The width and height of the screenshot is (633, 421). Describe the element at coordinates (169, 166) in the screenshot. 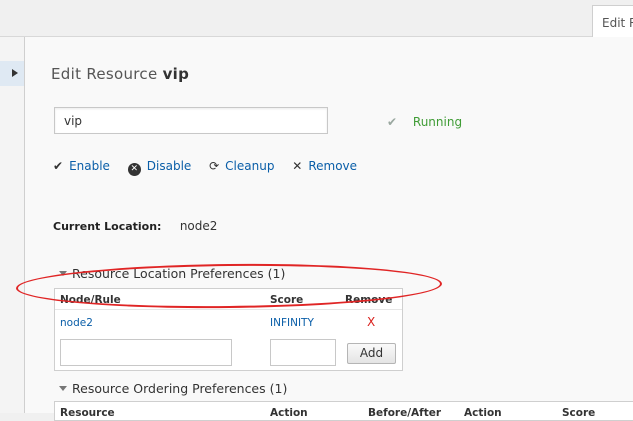

I see `disable-label: Disable` at that location.